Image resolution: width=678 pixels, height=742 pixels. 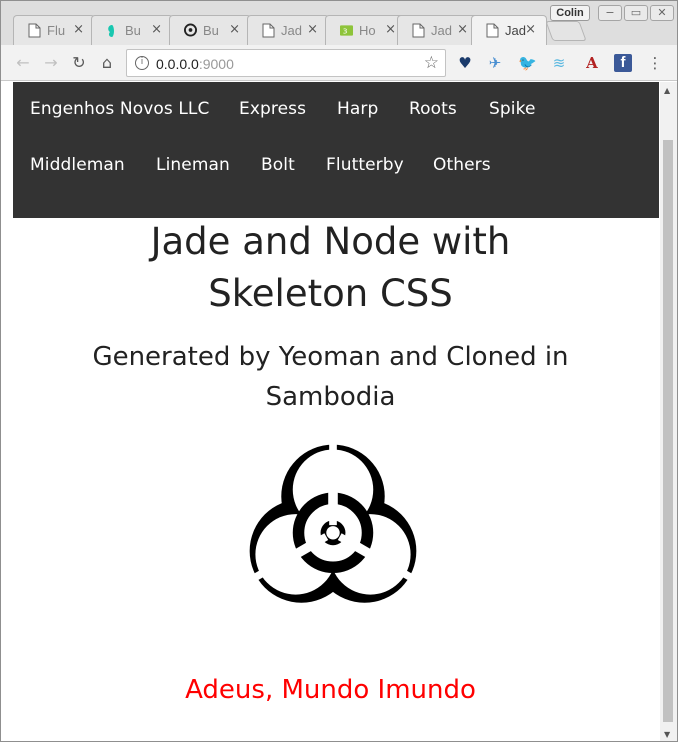 I want to click on close-window-button: ✕, so click(x=662, y=13).